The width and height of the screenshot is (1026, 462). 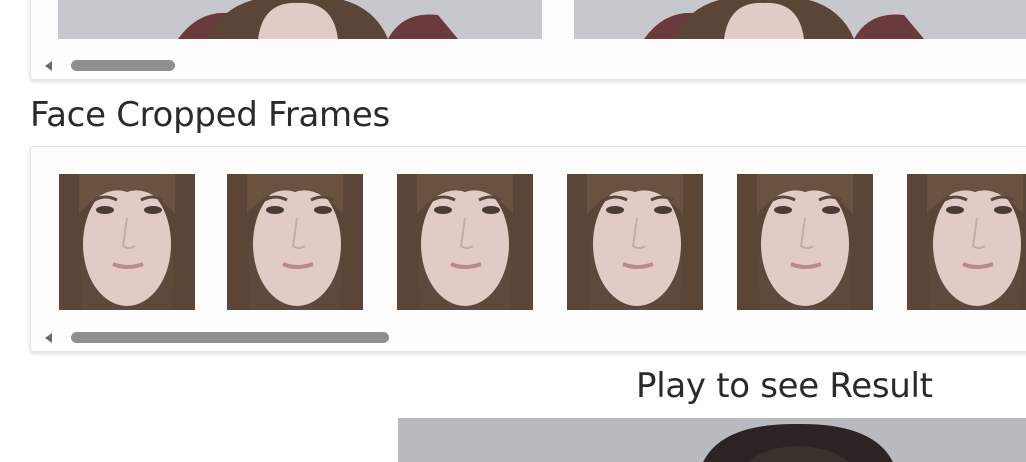 What do you see at coordinates (784, 386) in the screenshot?
I see `play-result-title: Play to see Result` at bounding box center [784, 386].